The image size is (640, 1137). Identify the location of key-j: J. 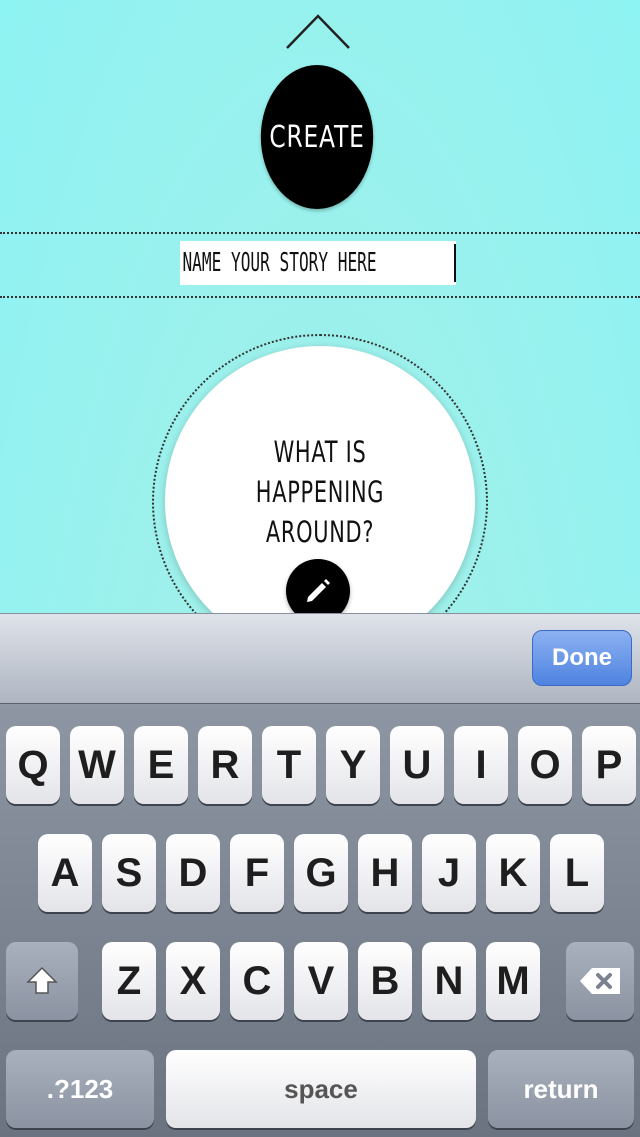
(449, 873).